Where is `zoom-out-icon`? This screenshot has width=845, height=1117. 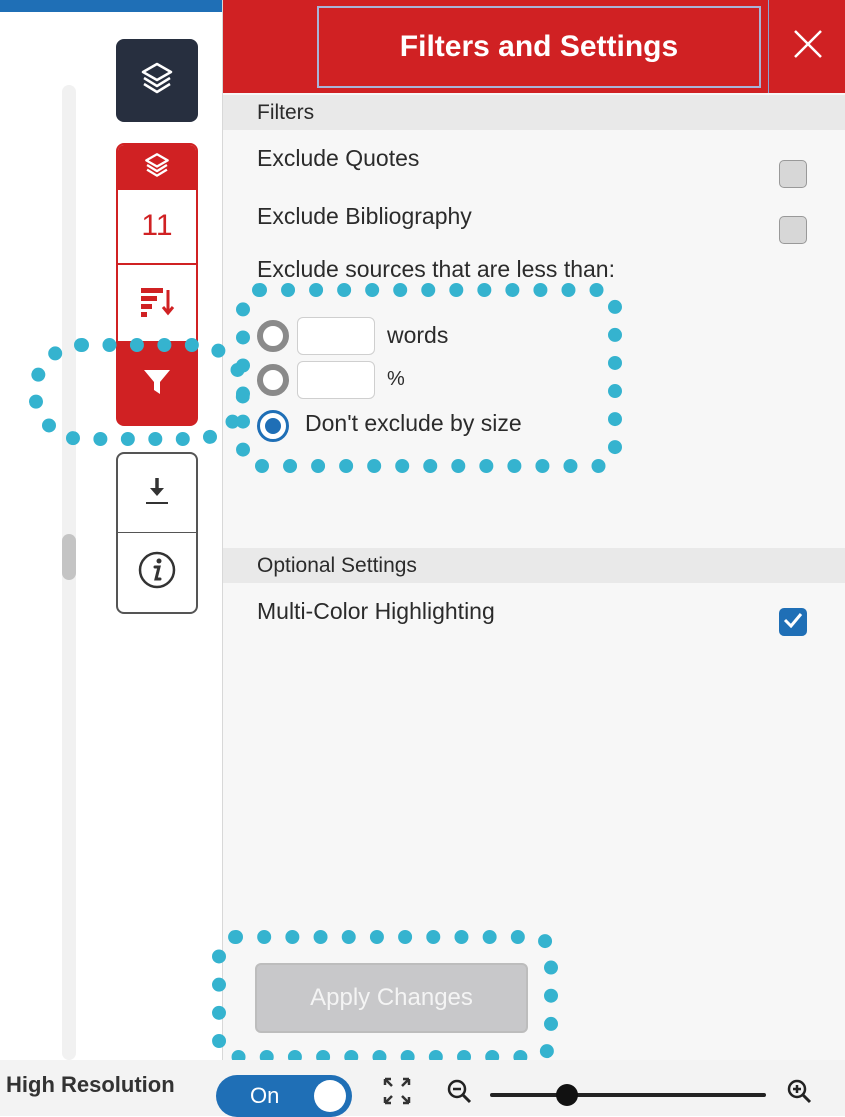 zoom-out-icon is located at coordinates (459, 1093).